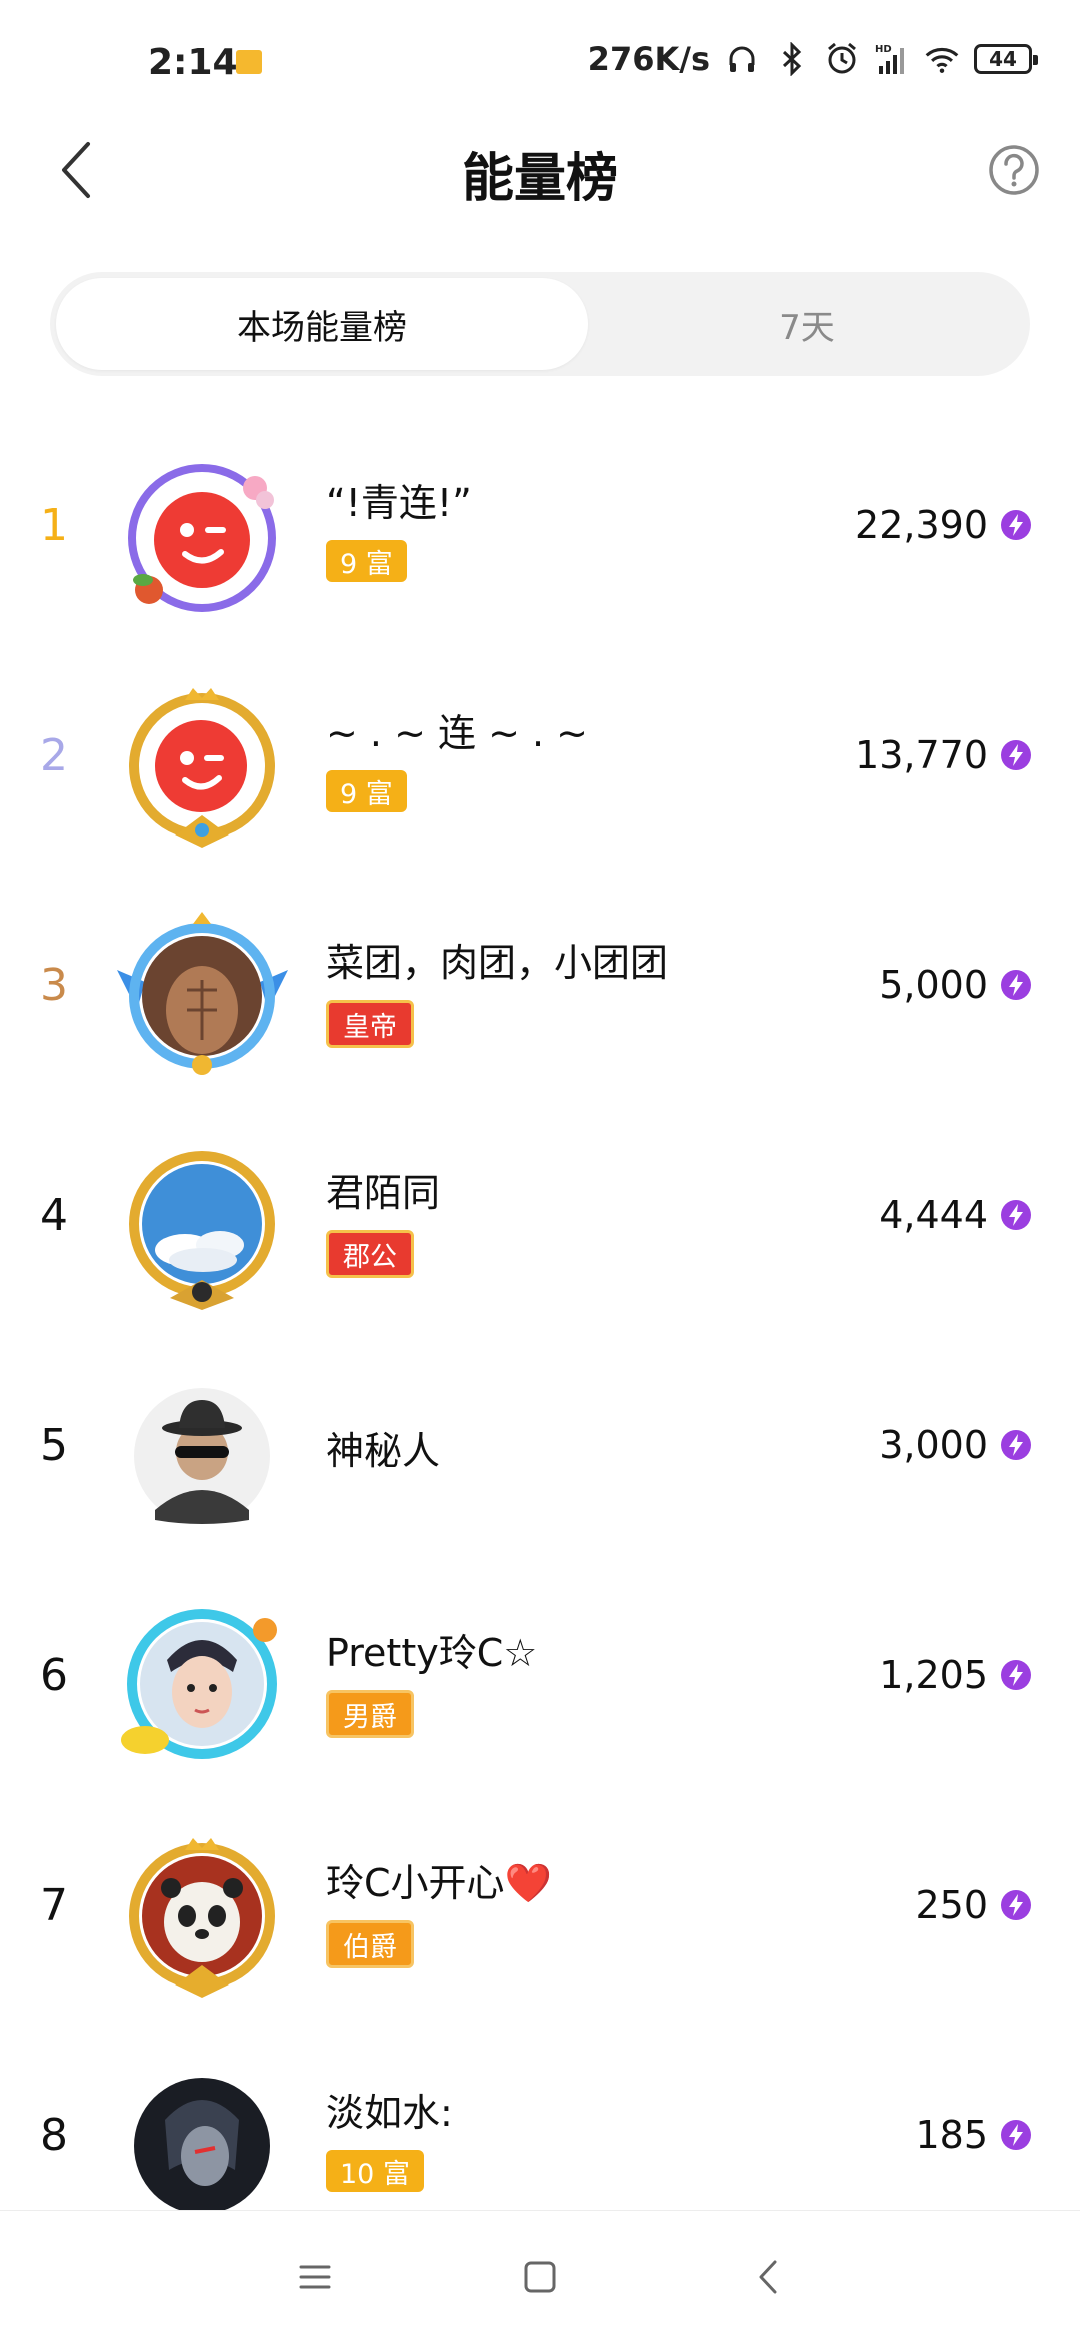  I want to click on user-name: 玲C小开心❤️, so click(439, 1883).